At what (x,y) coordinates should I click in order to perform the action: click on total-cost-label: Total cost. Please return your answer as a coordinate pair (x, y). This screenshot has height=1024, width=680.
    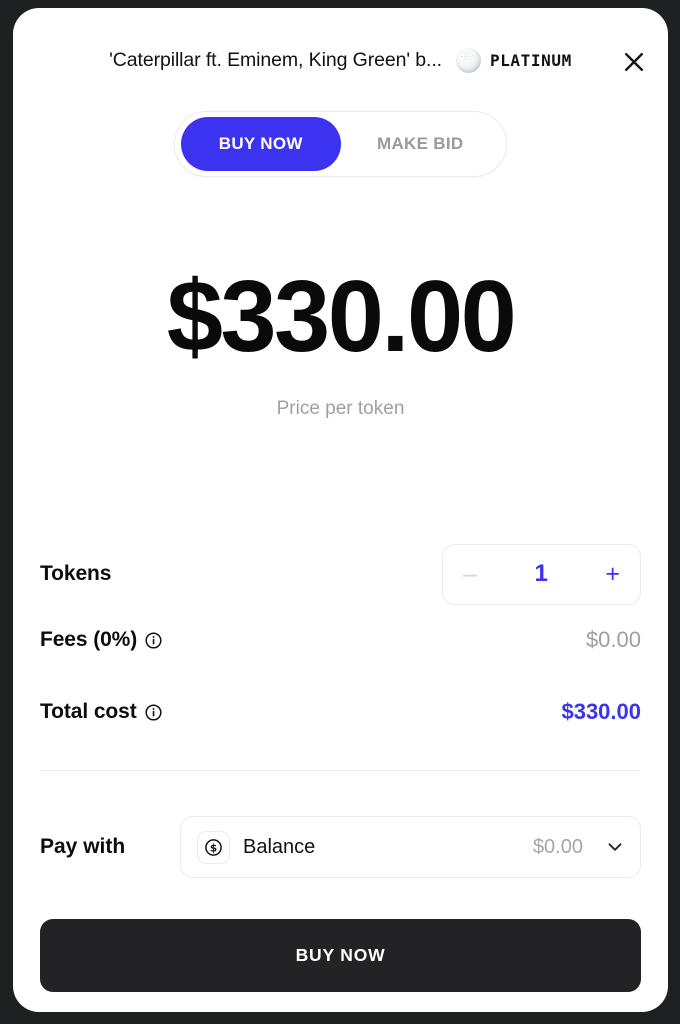
    Looking at the image, I should click on (88, 711).